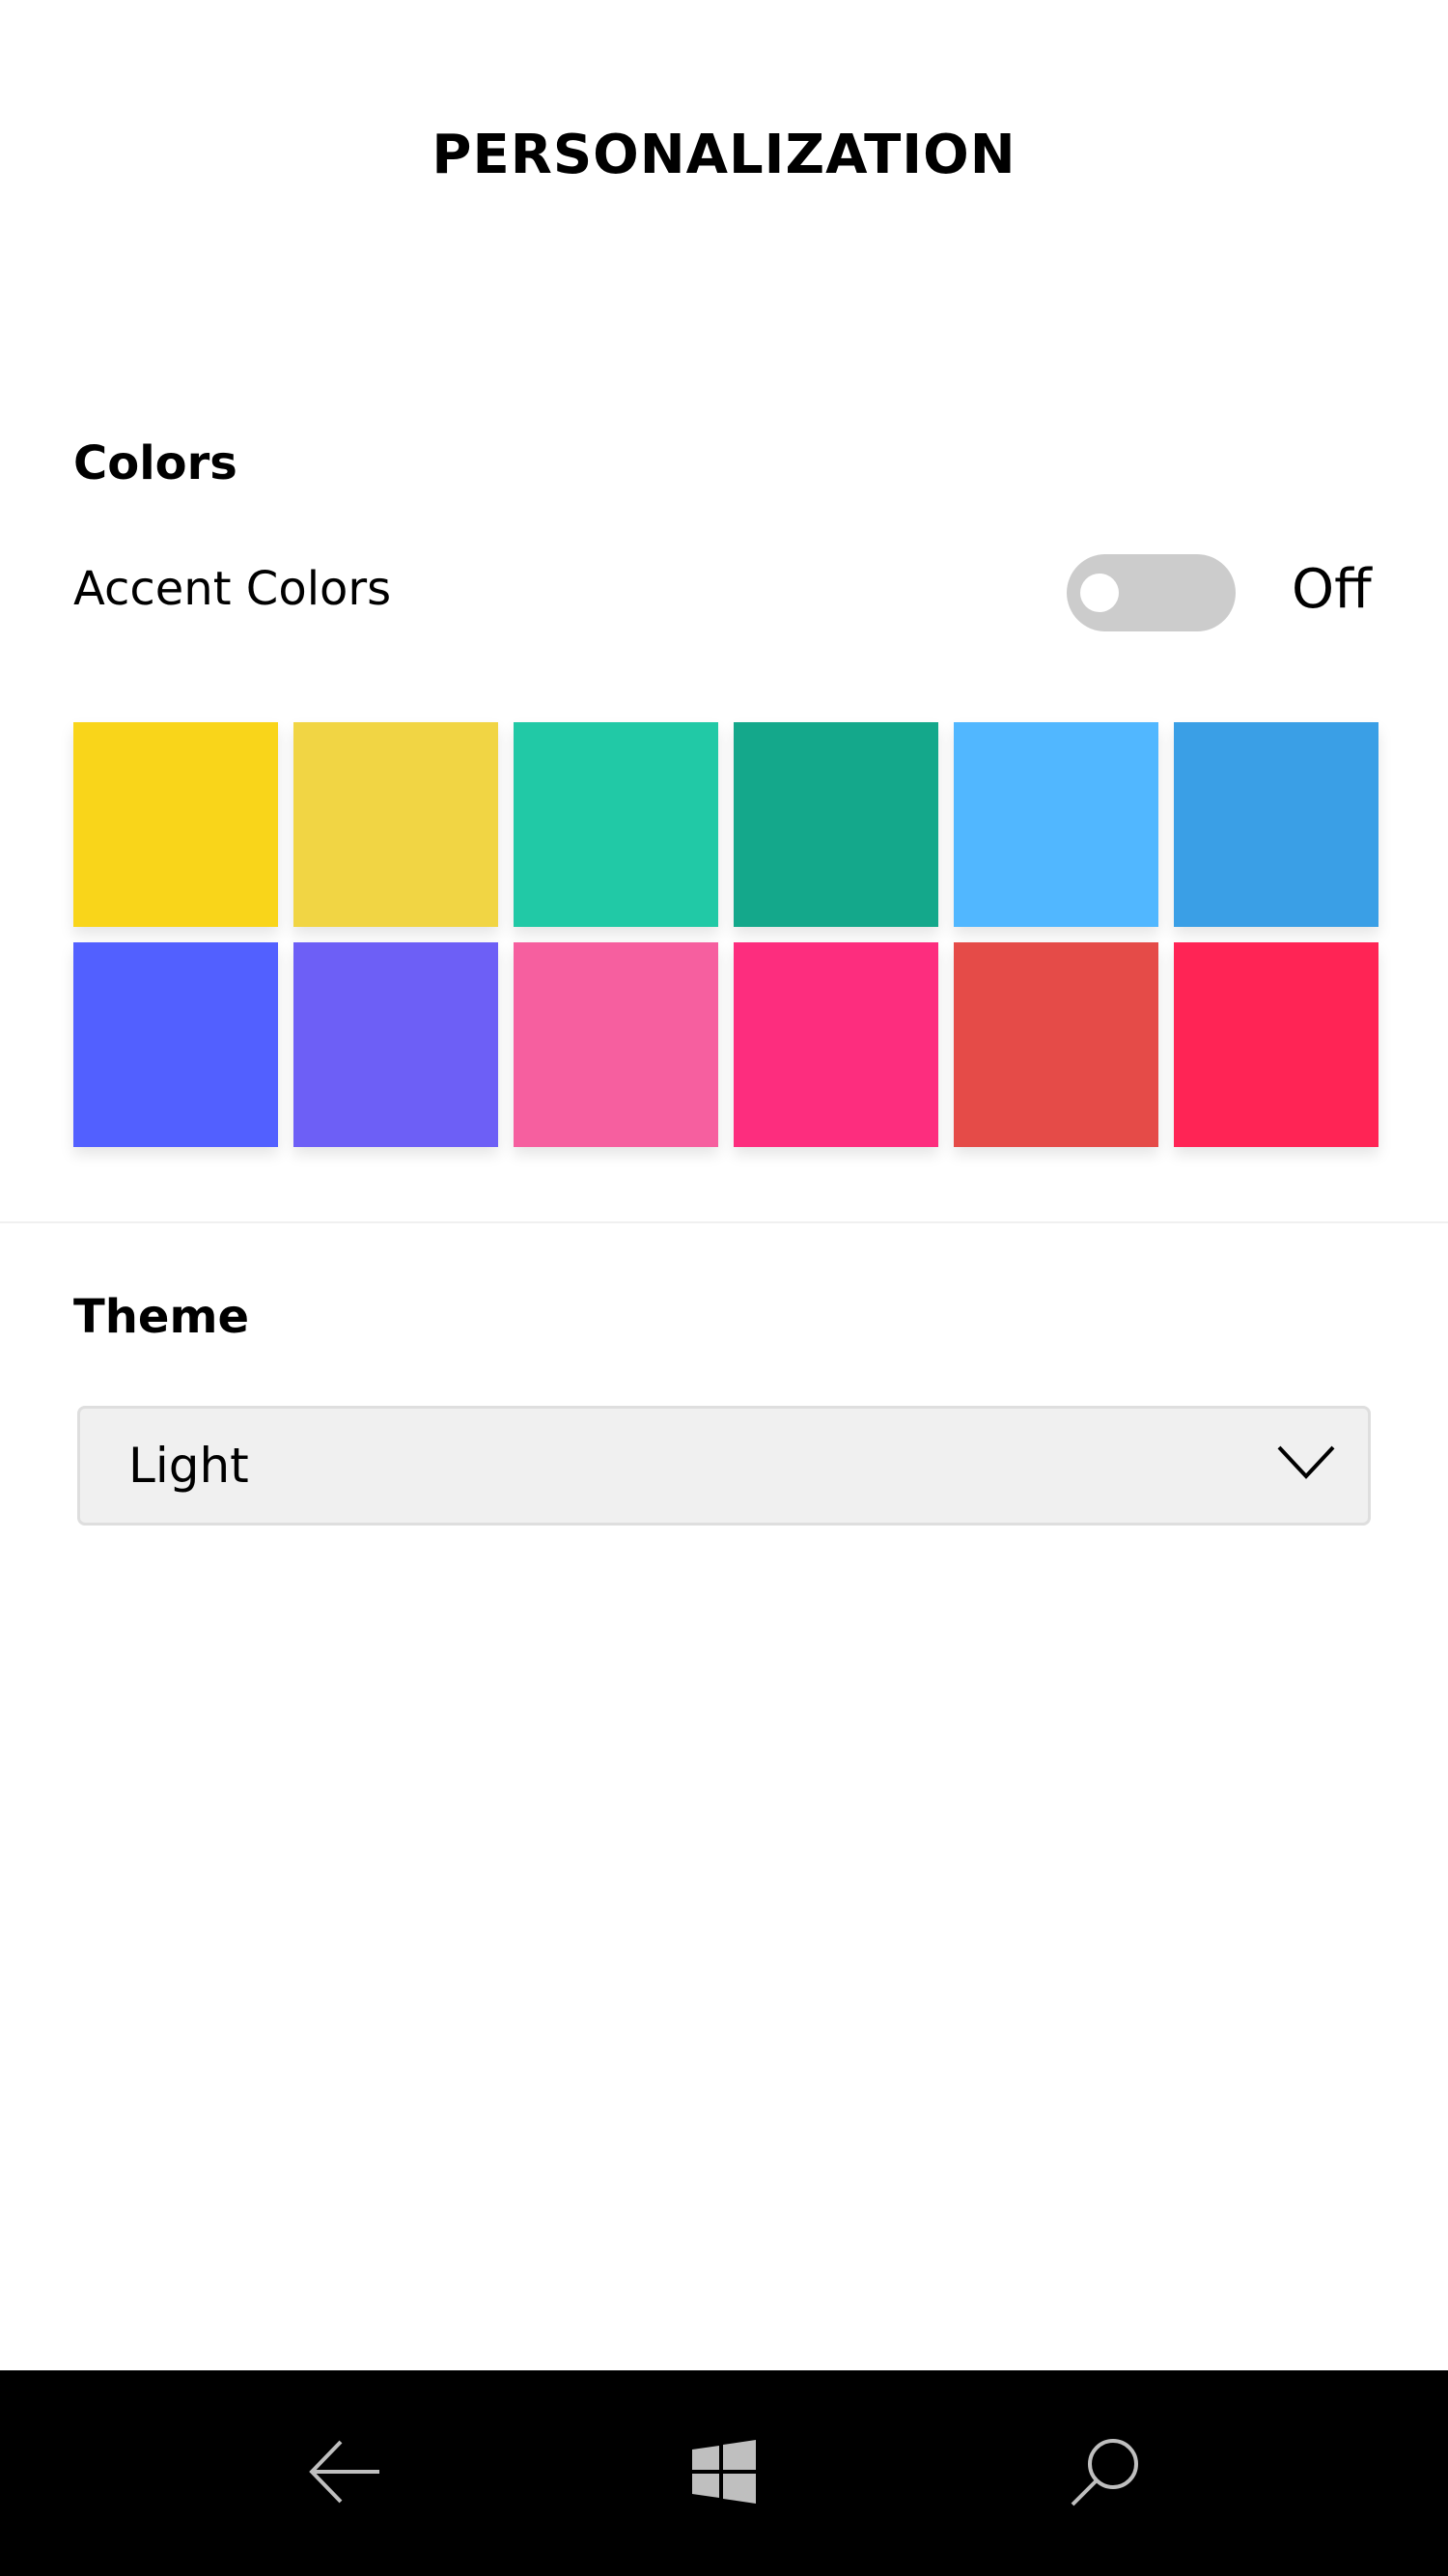 The height and width of the screenshot is (2576, 1448). I want to click on navigation-bar, so click(724, 2473).